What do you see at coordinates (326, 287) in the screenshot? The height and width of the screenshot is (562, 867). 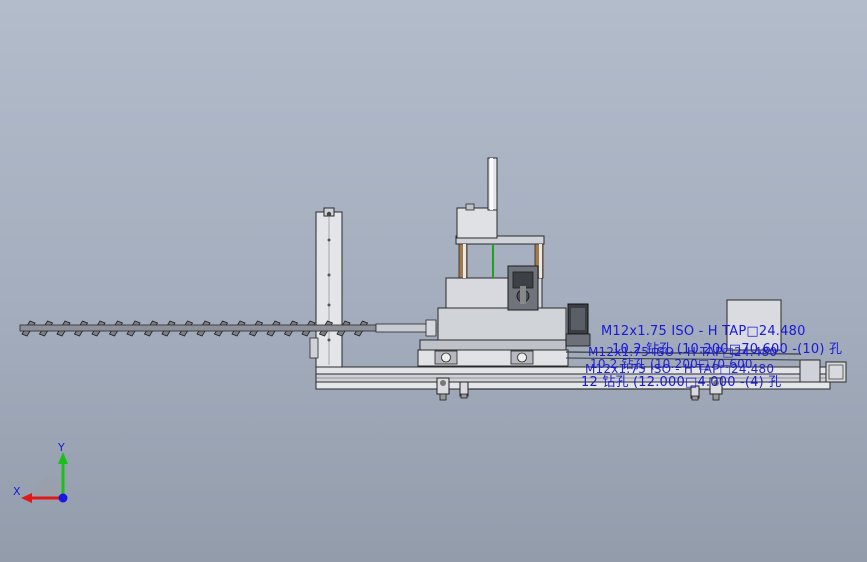 I see `vertical-column` at bounding box center [326, 287].